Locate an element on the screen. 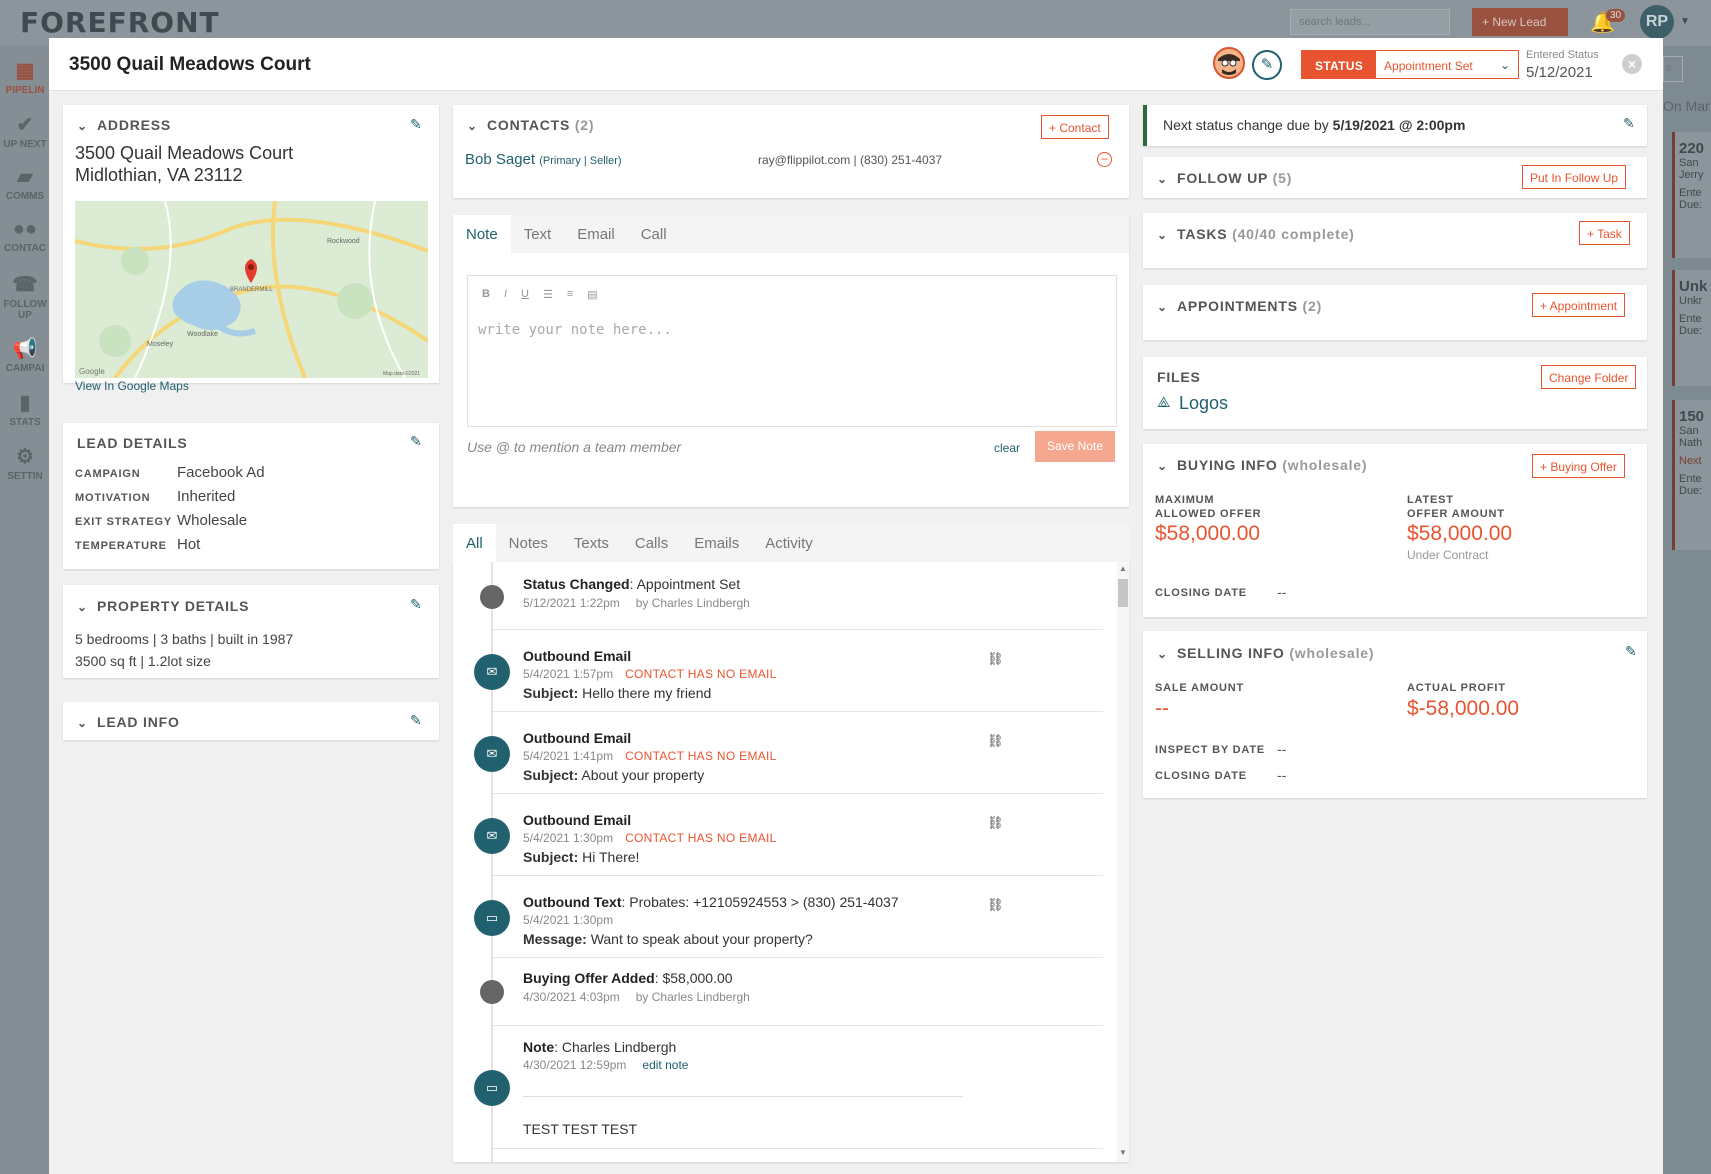  edit-lead-button: ✎ is located at coordinates (1267, 65).